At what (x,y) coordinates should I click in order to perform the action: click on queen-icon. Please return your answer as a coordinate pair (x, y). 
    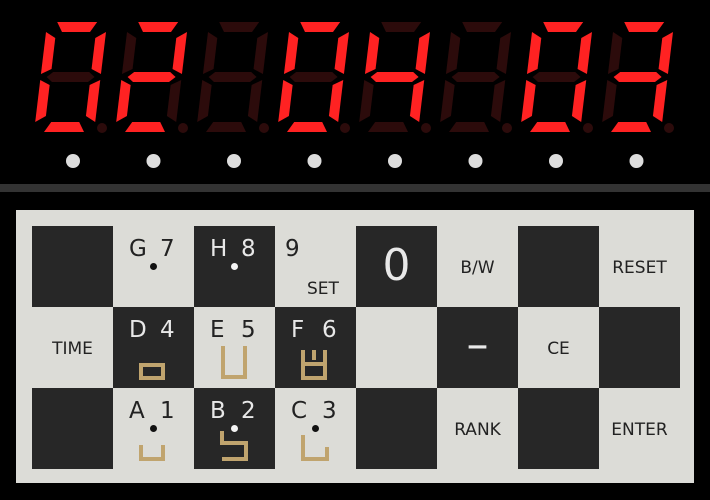
    Looking at the image, I should click on (234, 365).